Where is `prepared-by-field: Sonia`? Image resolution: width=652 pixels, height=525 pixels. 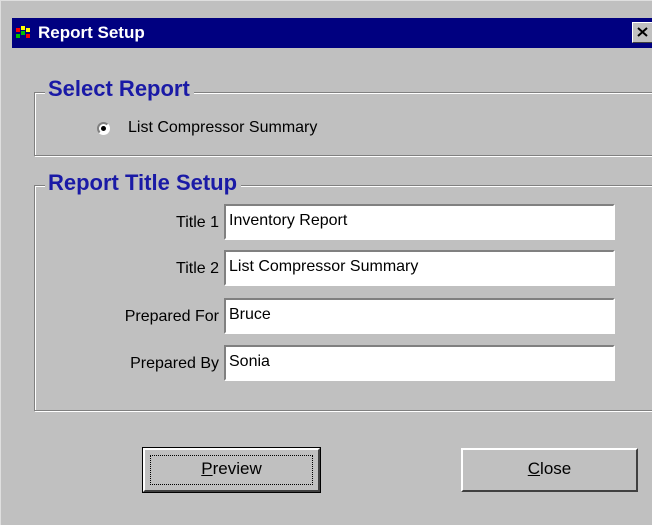 prepared-by-field: Sonia is located at coordinates (419, 363).